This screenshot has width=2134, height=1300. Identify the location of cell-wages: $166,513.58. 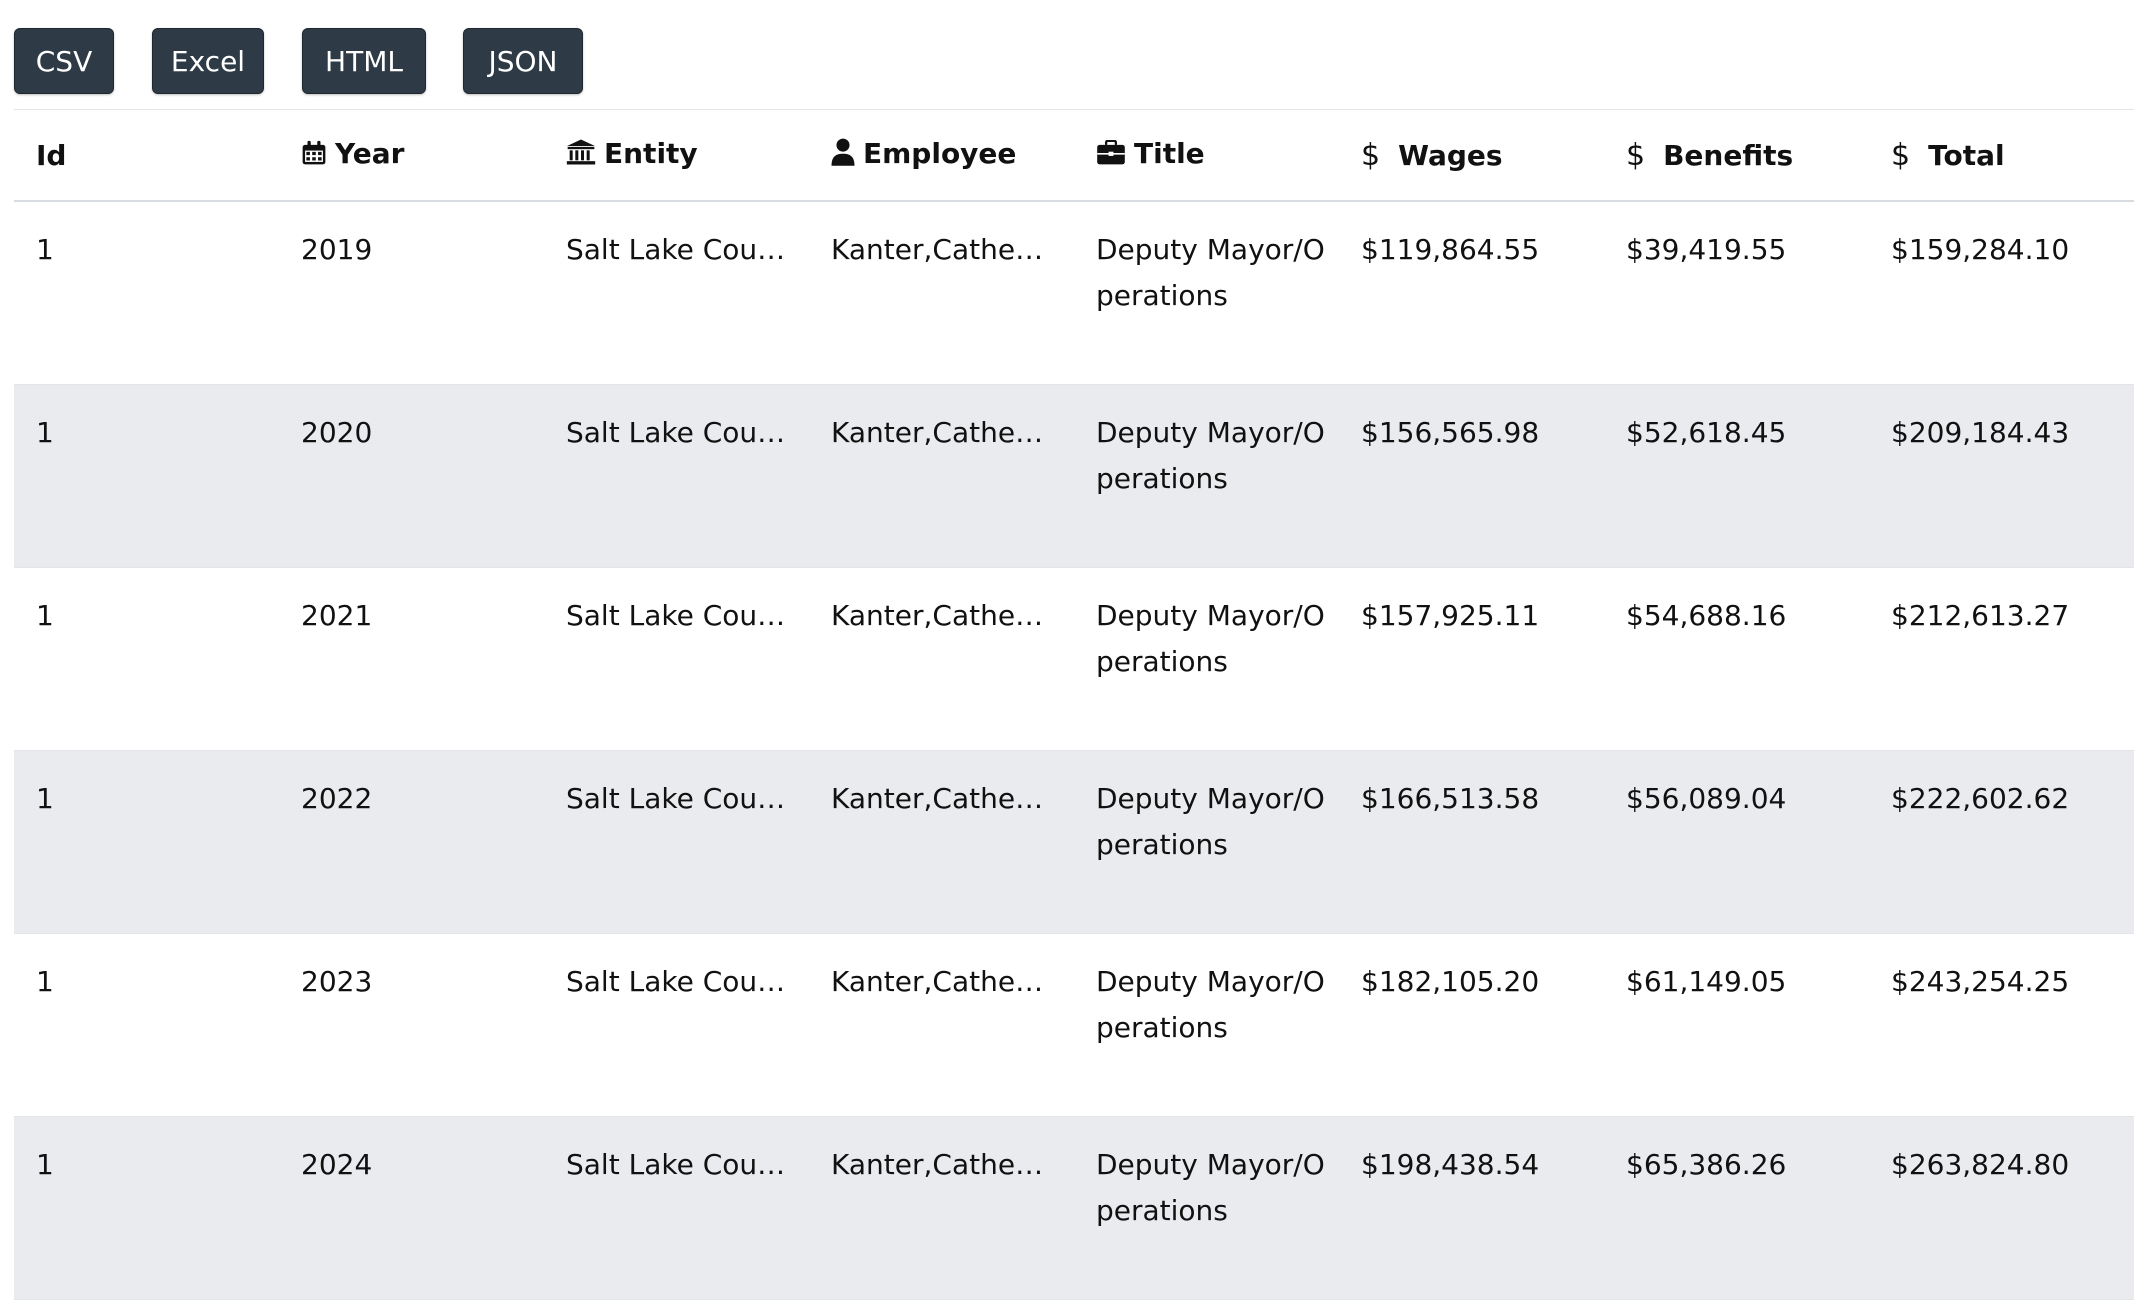
(1450, 798).